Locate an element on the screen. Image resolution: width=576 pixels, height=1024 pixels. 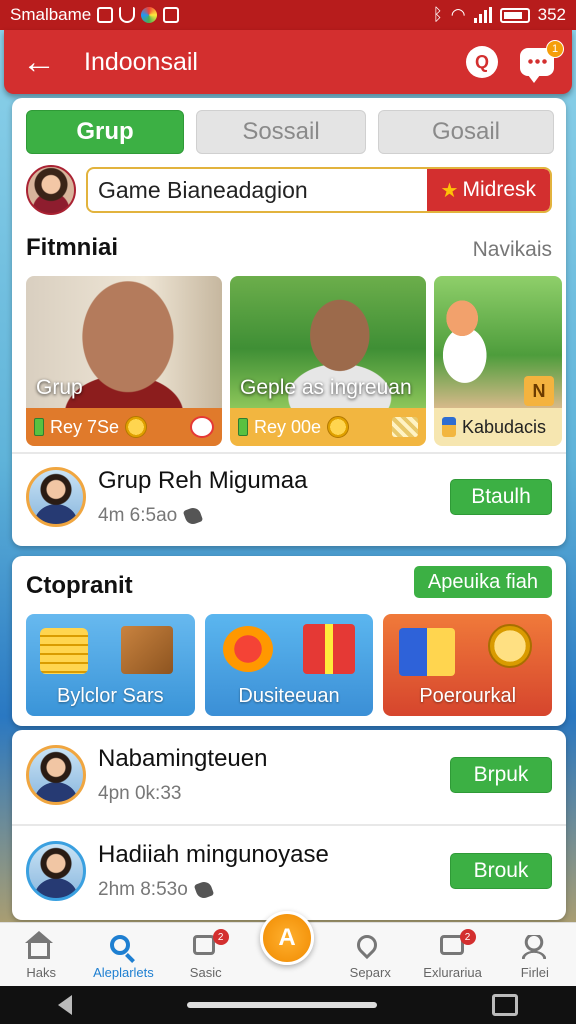
row-action-button: Brouk is located at coordinates (501, 871).